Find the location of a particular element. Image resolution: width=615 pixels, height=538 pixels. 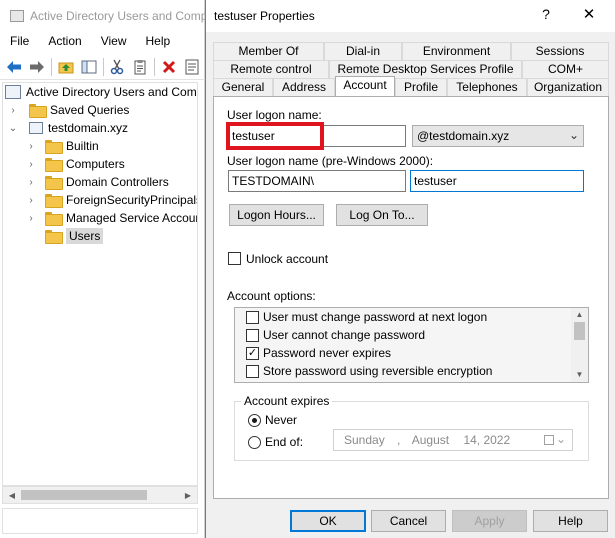

pre2000-username-input: testuser is located at coordinates (497, 181).